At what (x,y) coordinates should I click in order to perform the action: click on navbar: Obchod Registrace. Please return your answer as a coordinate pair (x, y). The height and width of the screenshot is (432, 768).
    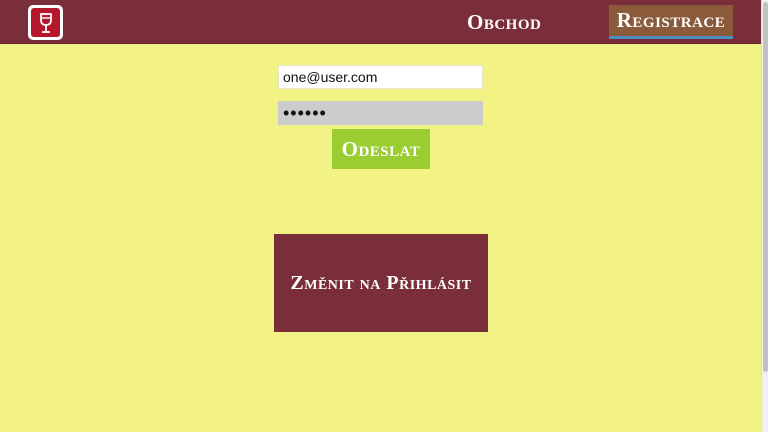
    Looking at the image, I should click on (380, 22).